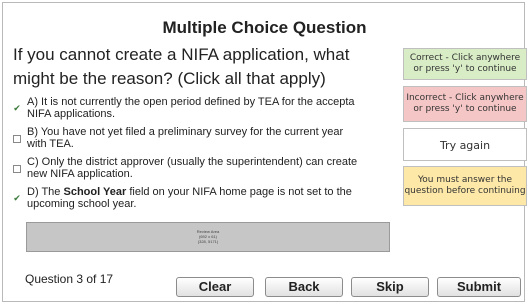 The image size is (529, 306). I want to click on question-counter: Question 3 of 17, so click(69, 279).